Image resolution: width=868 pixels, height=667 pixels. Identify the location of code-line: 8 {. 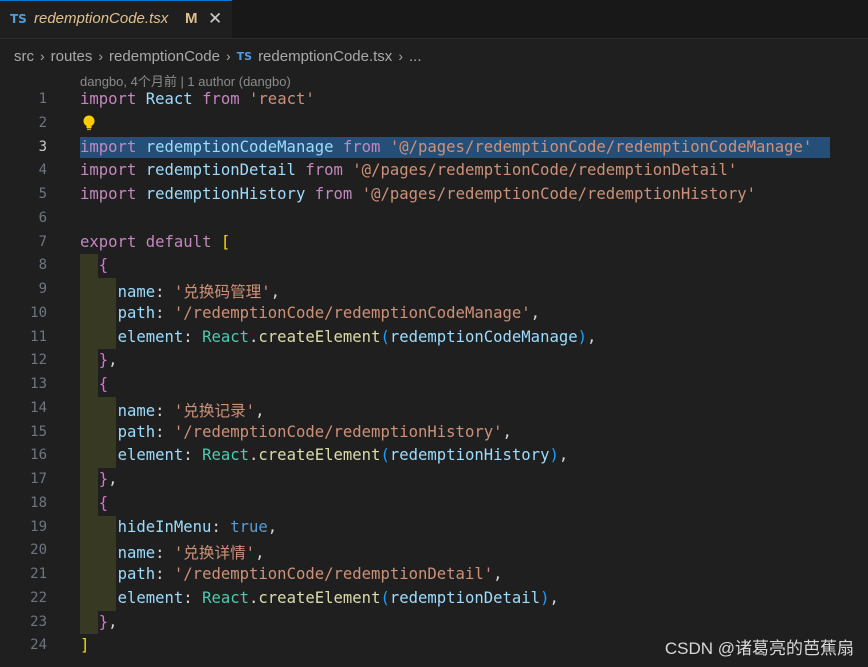
(434, 266).